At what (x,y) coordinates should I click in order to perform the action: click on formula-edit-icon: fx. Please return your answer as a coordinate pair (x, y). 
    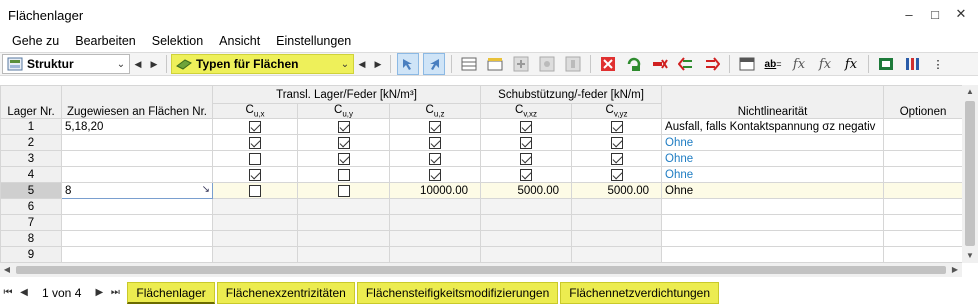
    Looking at the image, I should click on (851, 64).